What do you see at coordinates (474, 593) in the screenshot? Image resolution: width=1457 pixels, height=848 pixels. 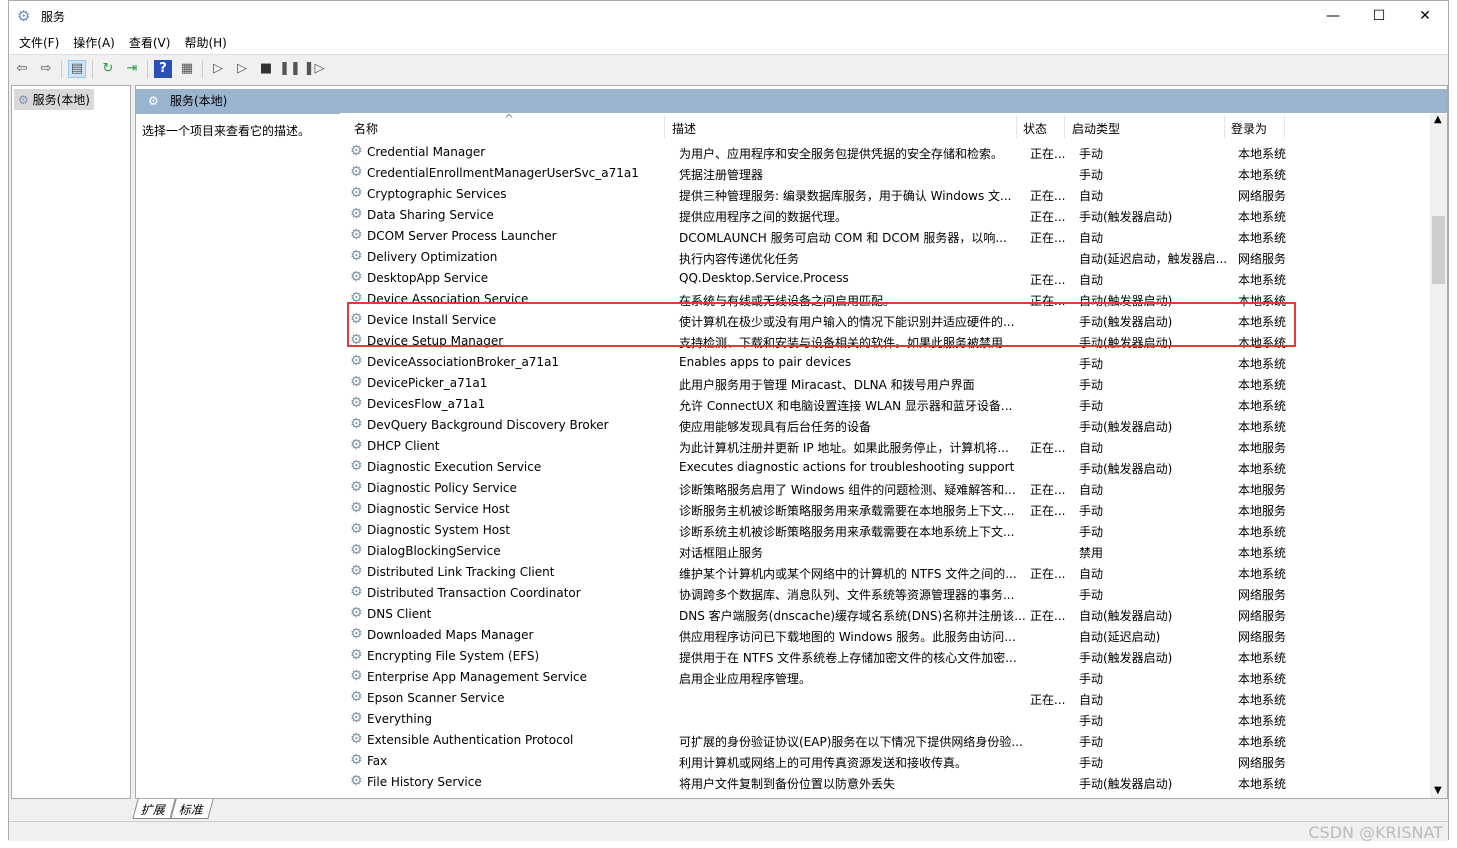 I see `service-name: Distributed Transaction Coordinator` at bounding box center [474, 593].